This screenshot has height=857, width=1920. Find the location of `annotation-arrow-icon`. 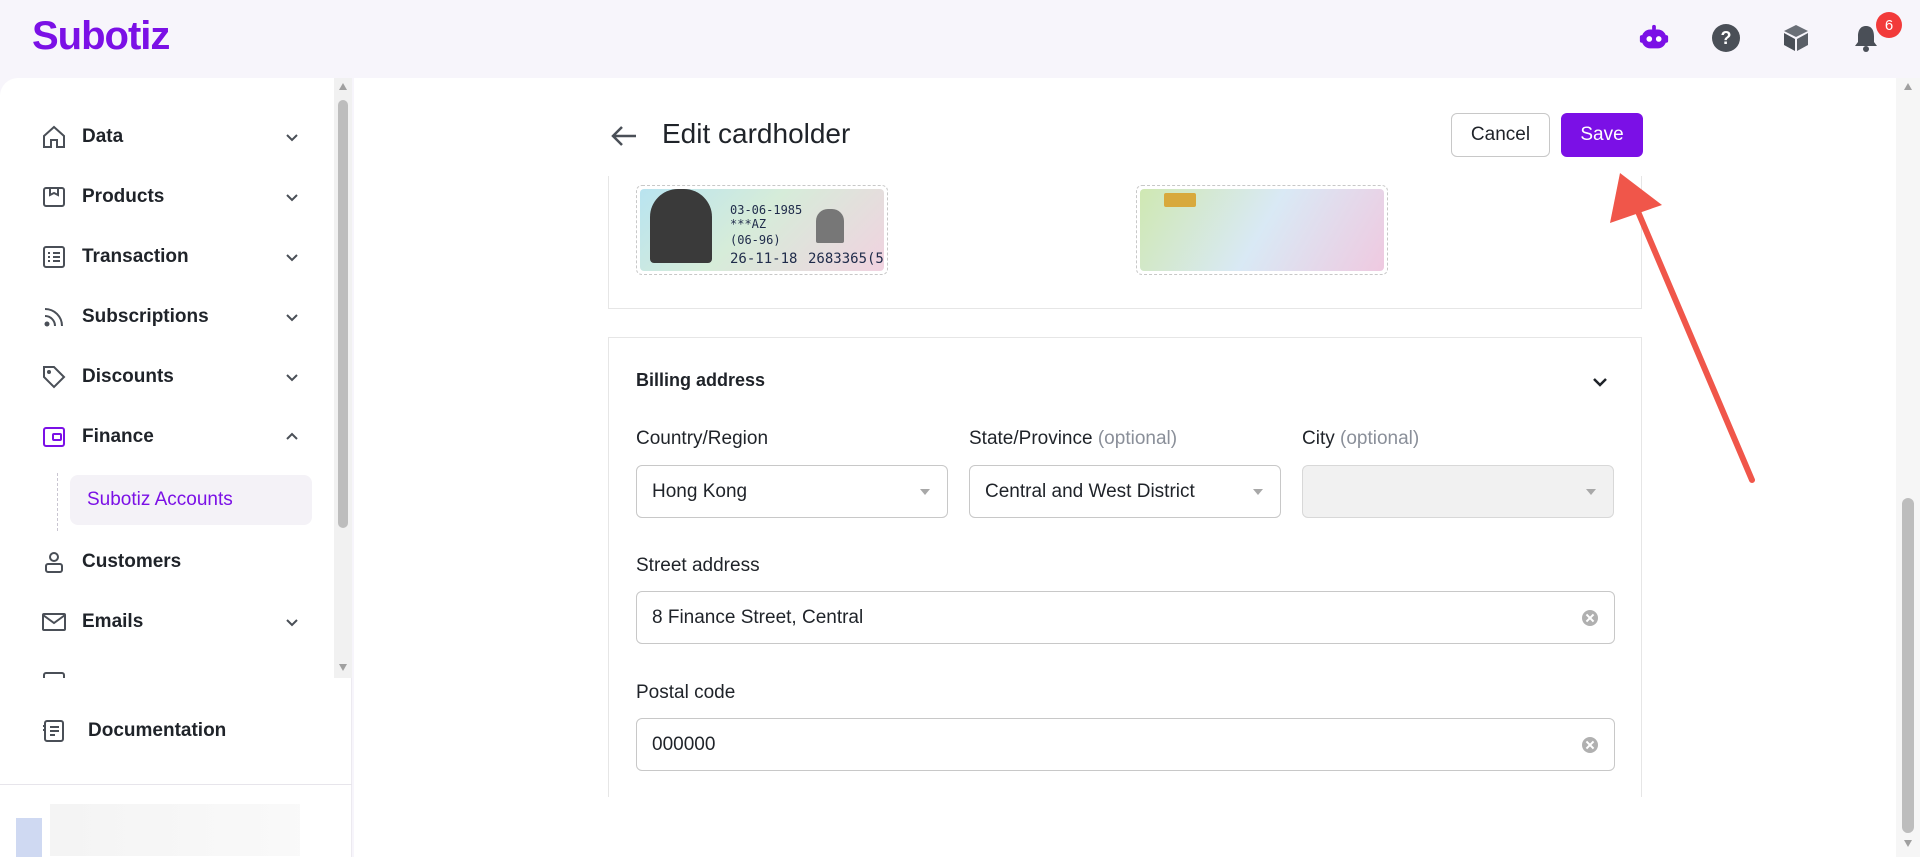

annotation-arrow-icon is located at coordinates (1682, 328).